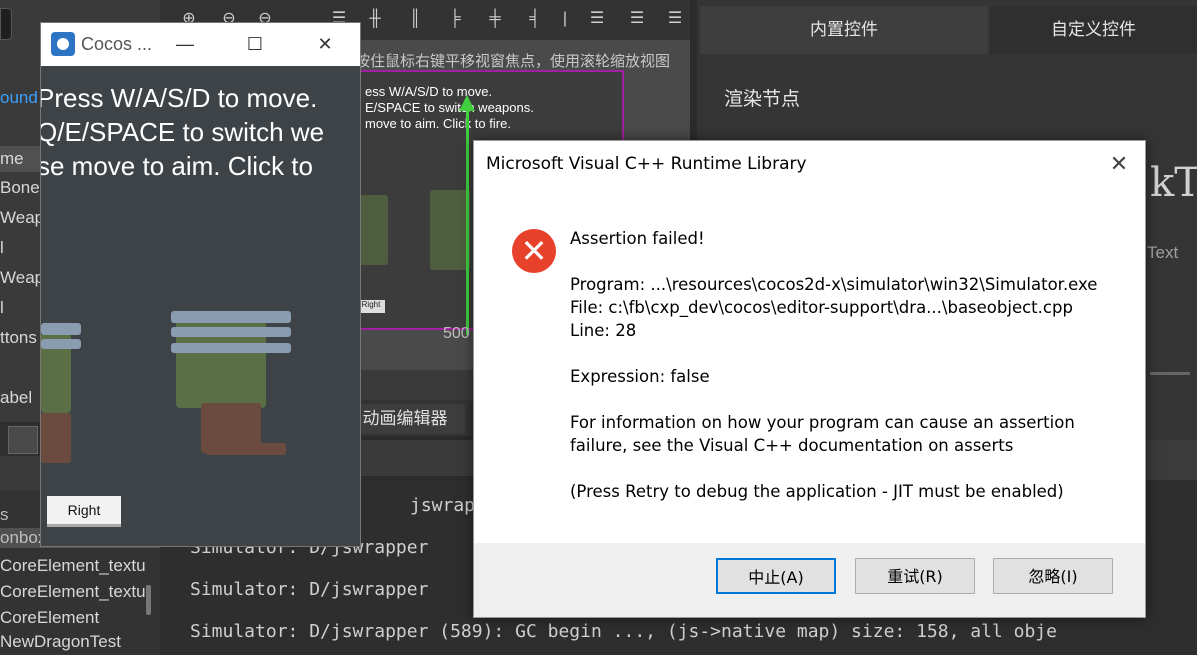 This screenshot has width=1197, height=655. Describe the element at coordinates (371, 306) in the screenshot. I see `scene-right-button: Right` at that location.